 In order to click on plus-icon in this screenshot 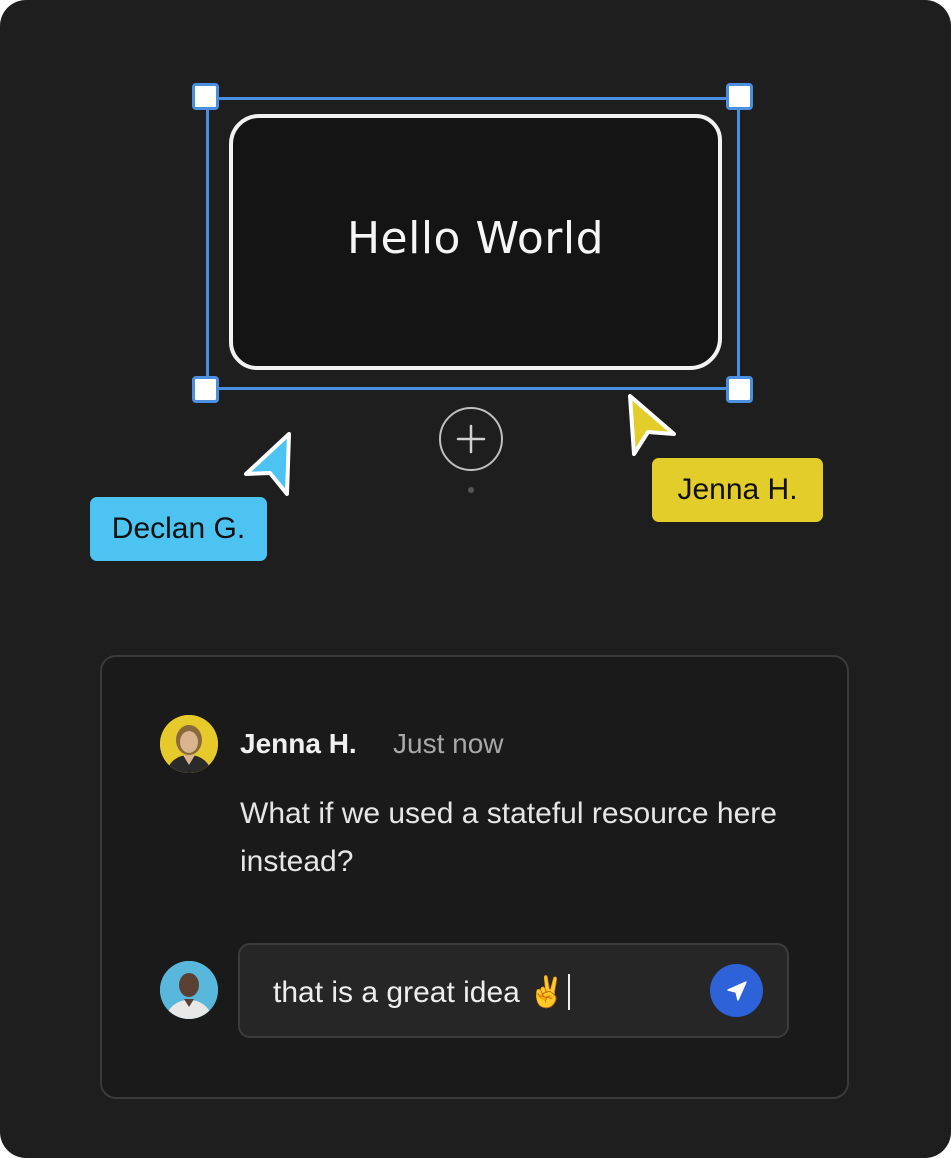, I will do `click(471, 439)`.